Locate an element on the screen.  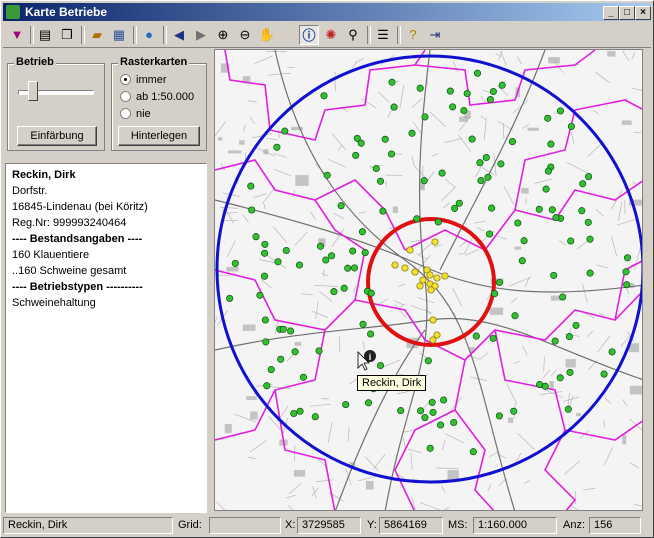
einfaerbung-button: Einfärbung is located at coordinates (57, 136).